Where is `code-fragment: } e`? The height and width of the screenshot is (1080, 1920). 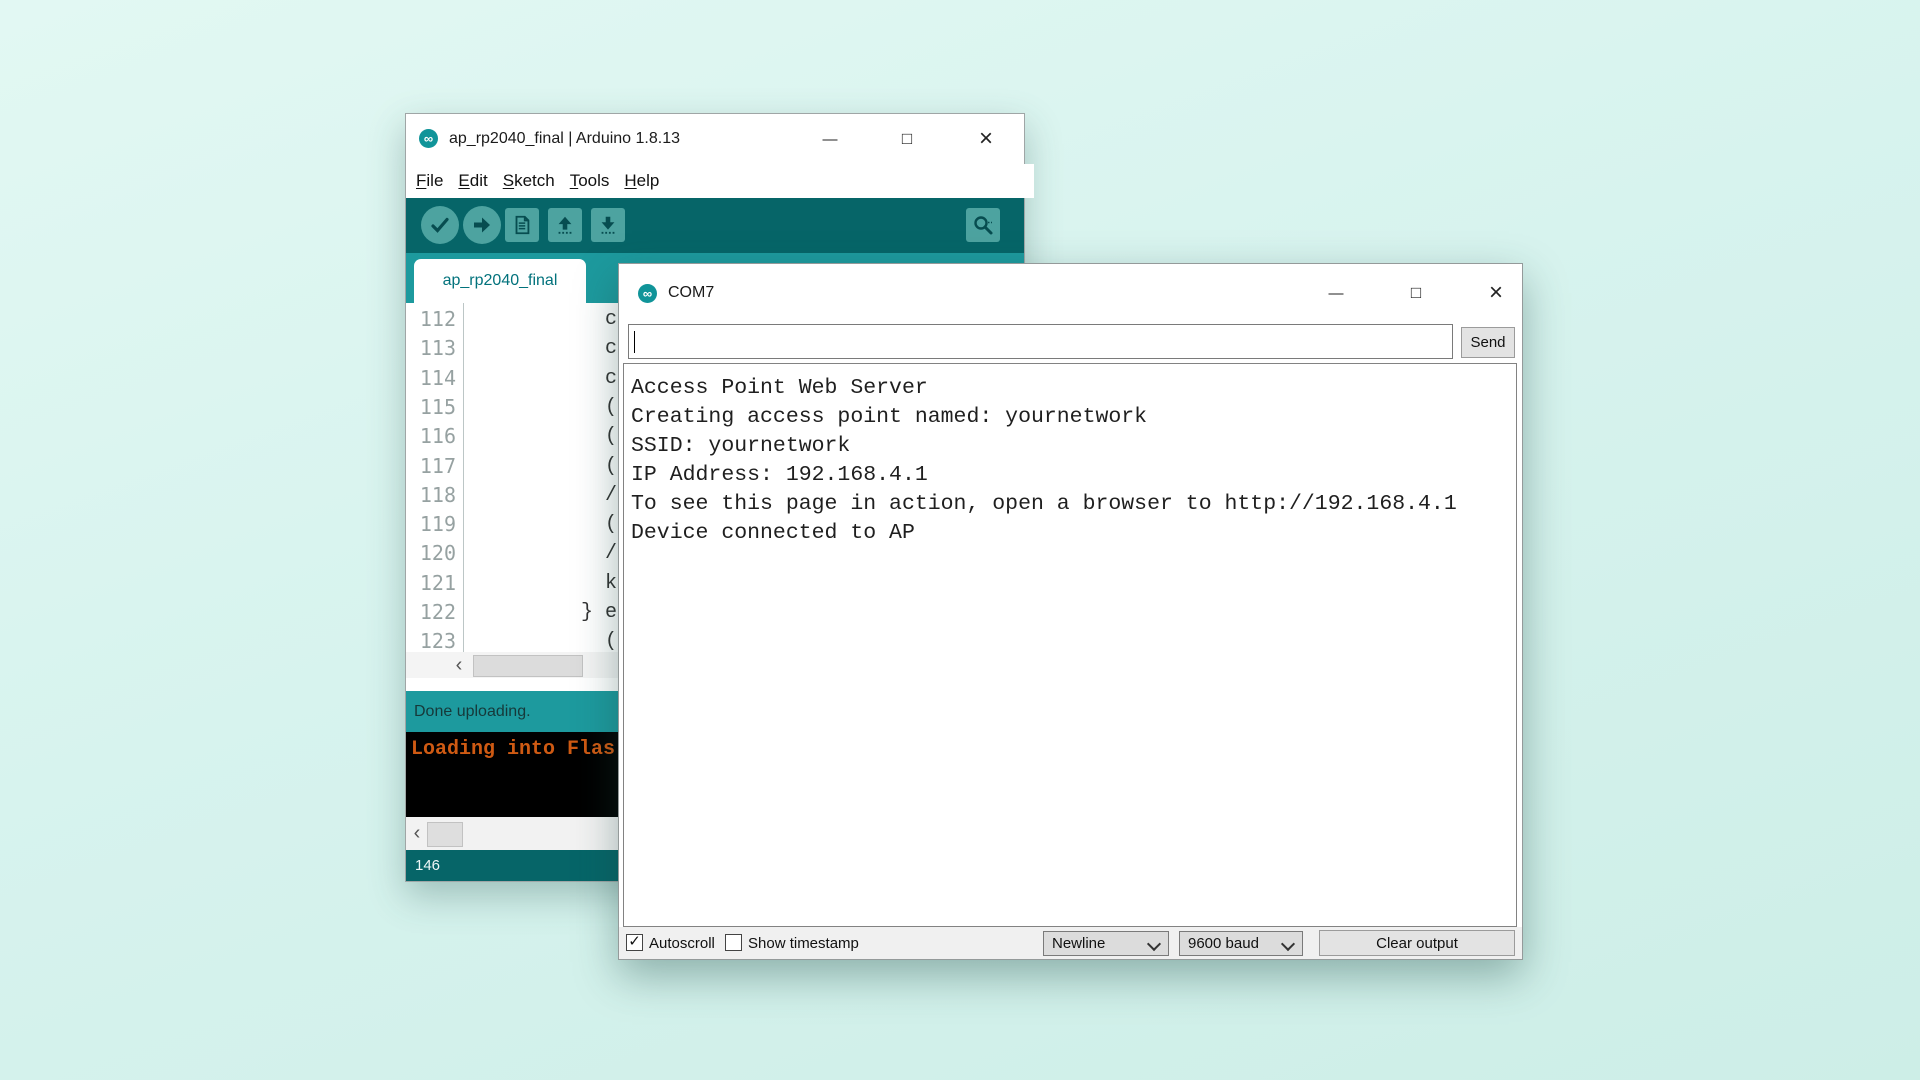 code-fragment: } e is located at coordinates (598, 612).